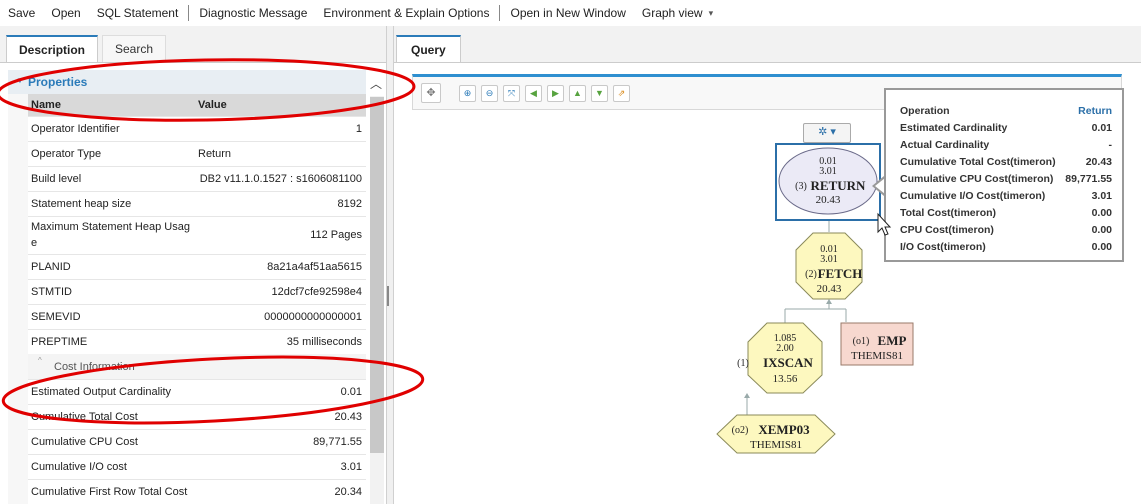 This screenshot has width=1141, height=504. What do you see at coordinates (861, 341) in the screenshot?
I see `emp-id: (o1)` at bounding box center [861, 341].